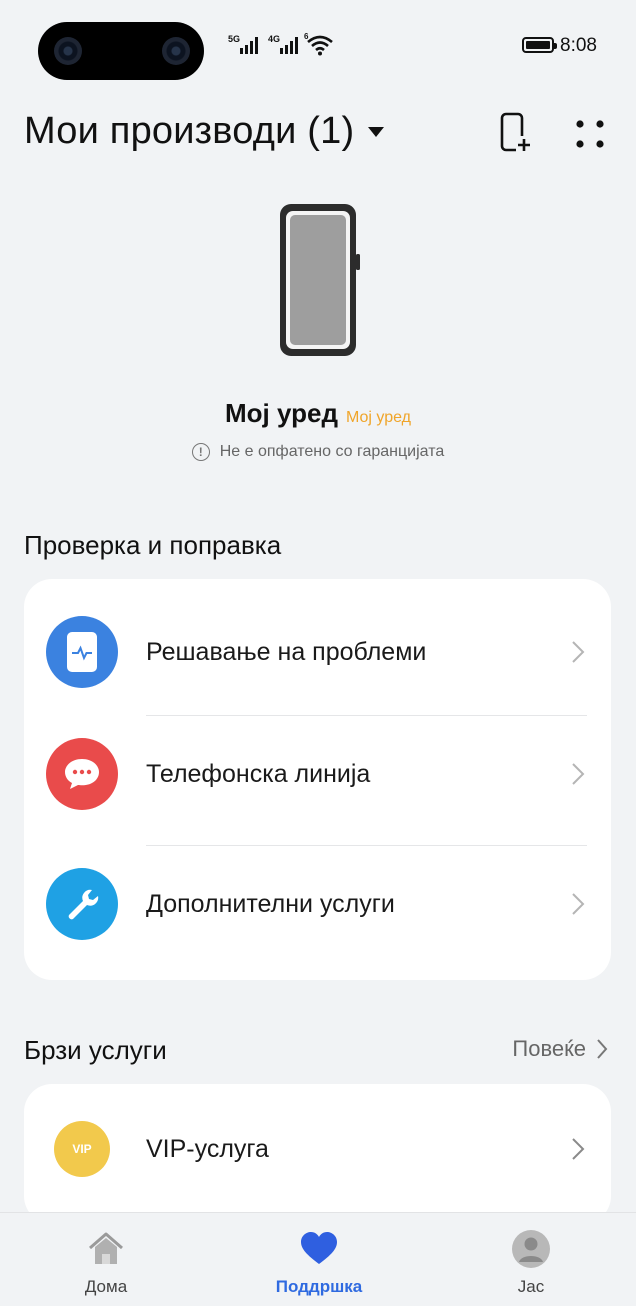 This screenshot has height=1306, width=636. I want to click on wifi-icon, so click(320, 45).